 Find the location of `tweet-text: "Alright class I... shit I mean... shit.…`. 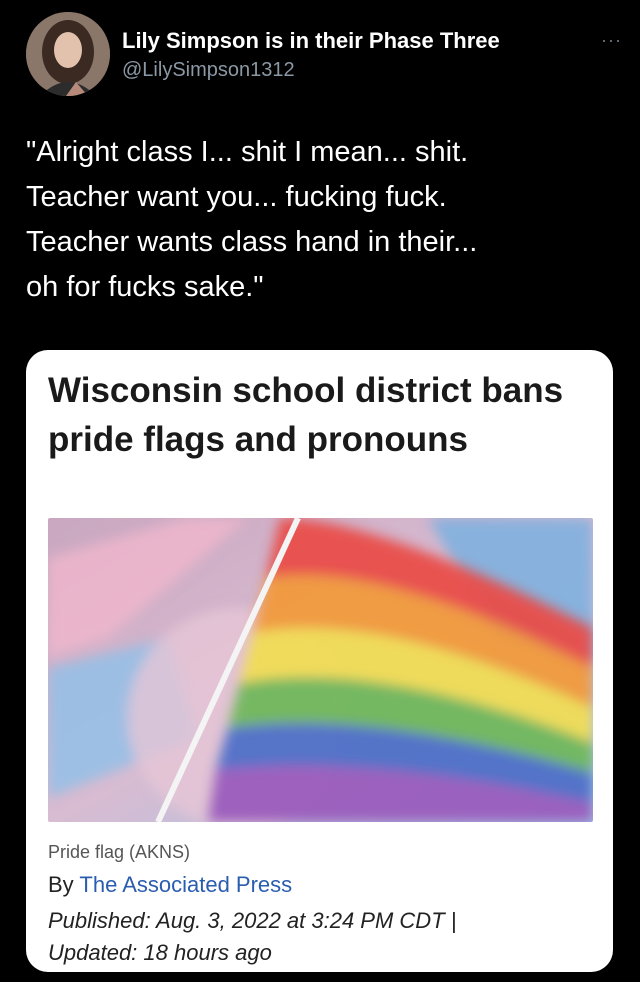

tweet-text: "Alright class I... shit I mean... shit.… is located at coordinates (252, 219).